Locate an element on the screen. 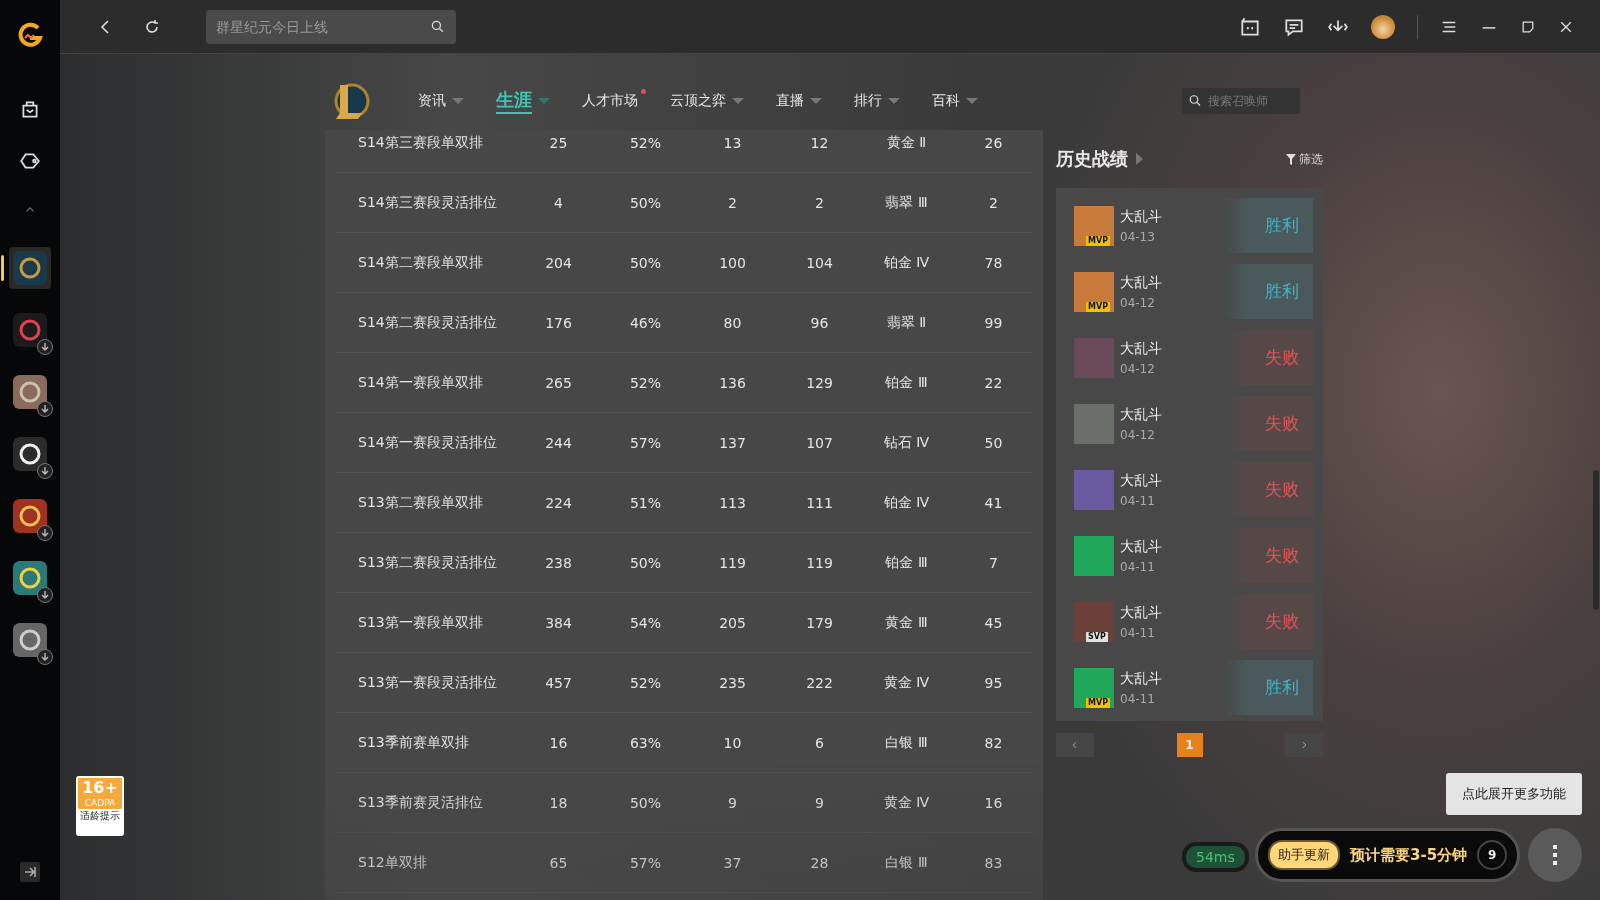  table-cell-text: S13第二赛段灵活排位 is located at coordinates (427, 562).